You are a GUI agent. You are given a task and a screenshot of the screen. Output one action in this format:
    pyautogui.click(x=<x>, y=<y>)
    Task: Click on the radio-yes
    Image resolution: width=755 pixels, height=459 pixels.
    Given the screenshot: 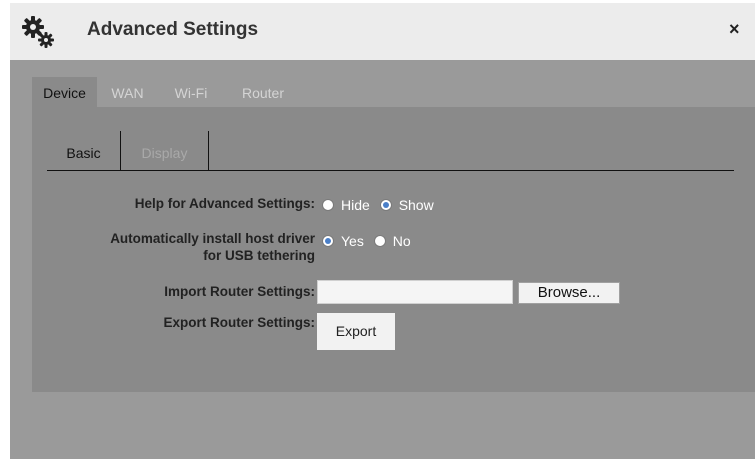 What is the action you would take?
    pyautogui.click(x=328, y=241)
    